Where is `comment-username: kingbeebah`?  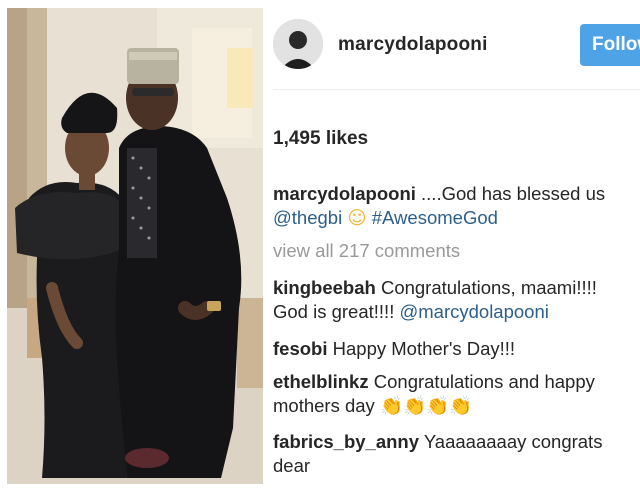
comment-username: kingbeebah is located at coordinates (324, 287).